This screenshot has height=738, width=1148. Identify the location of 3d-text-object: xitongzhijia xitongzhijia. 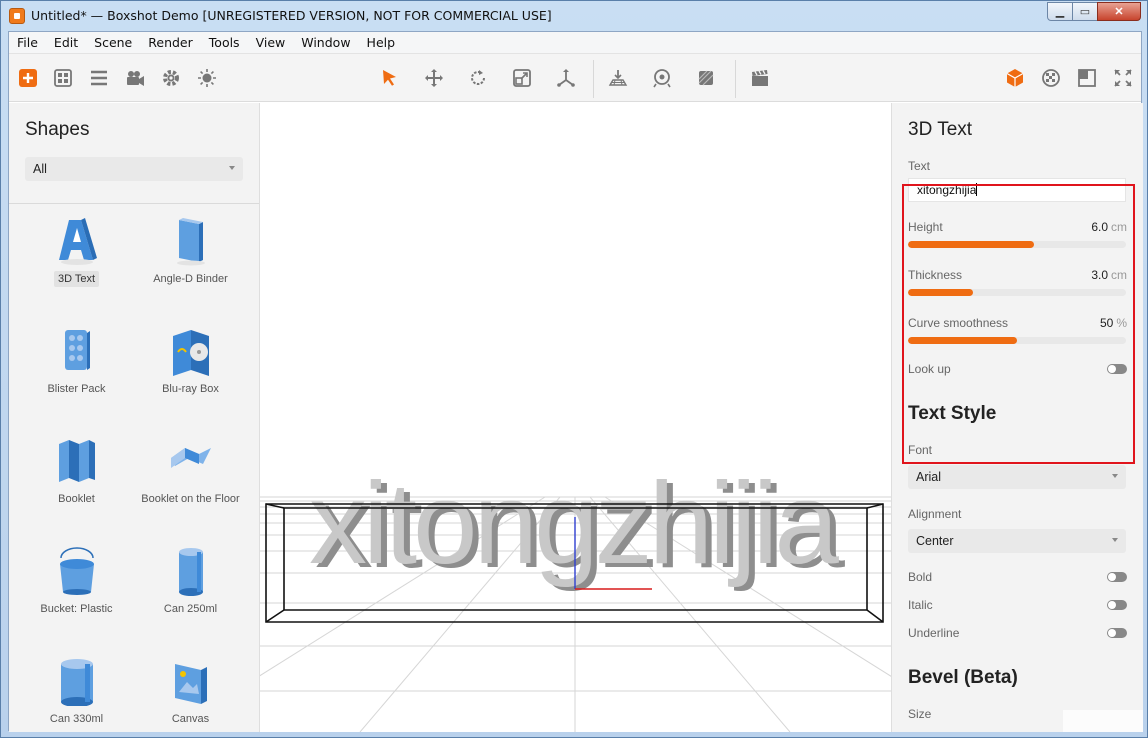
(579, 525).